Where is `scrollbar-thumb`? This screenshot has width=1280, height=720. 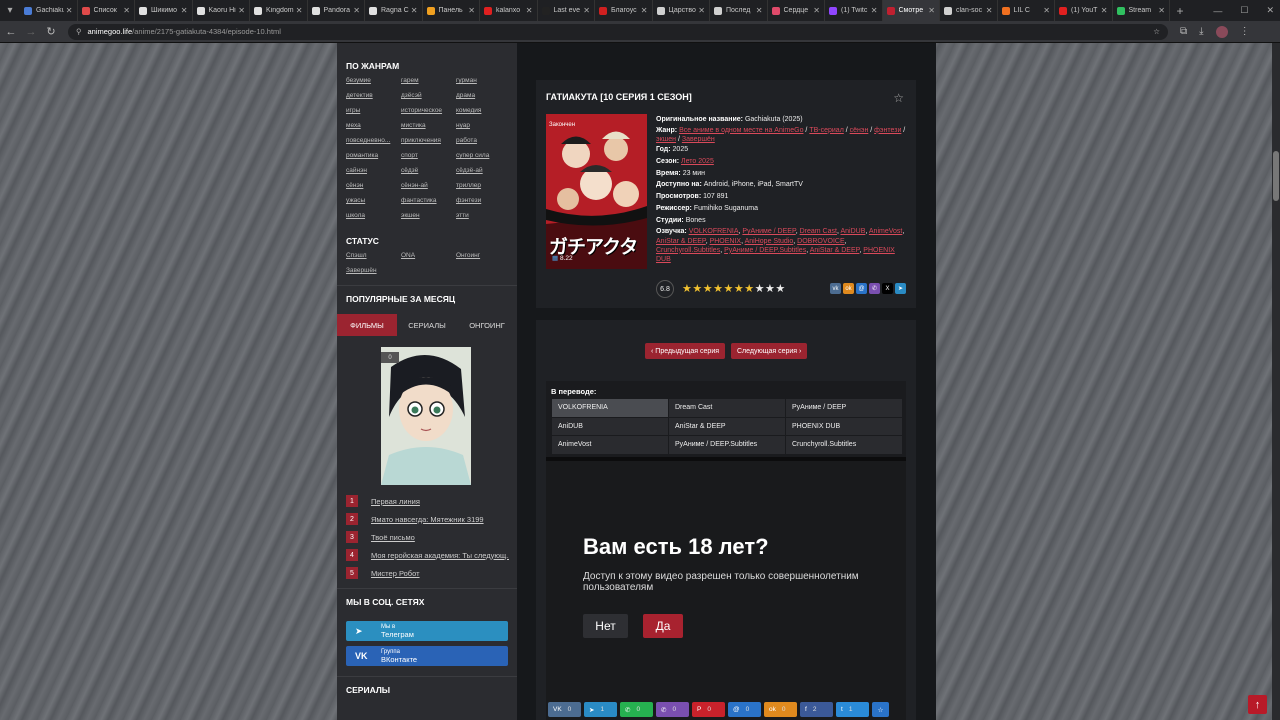
scrollbar-thumb is located at coordinates (1276, 176).